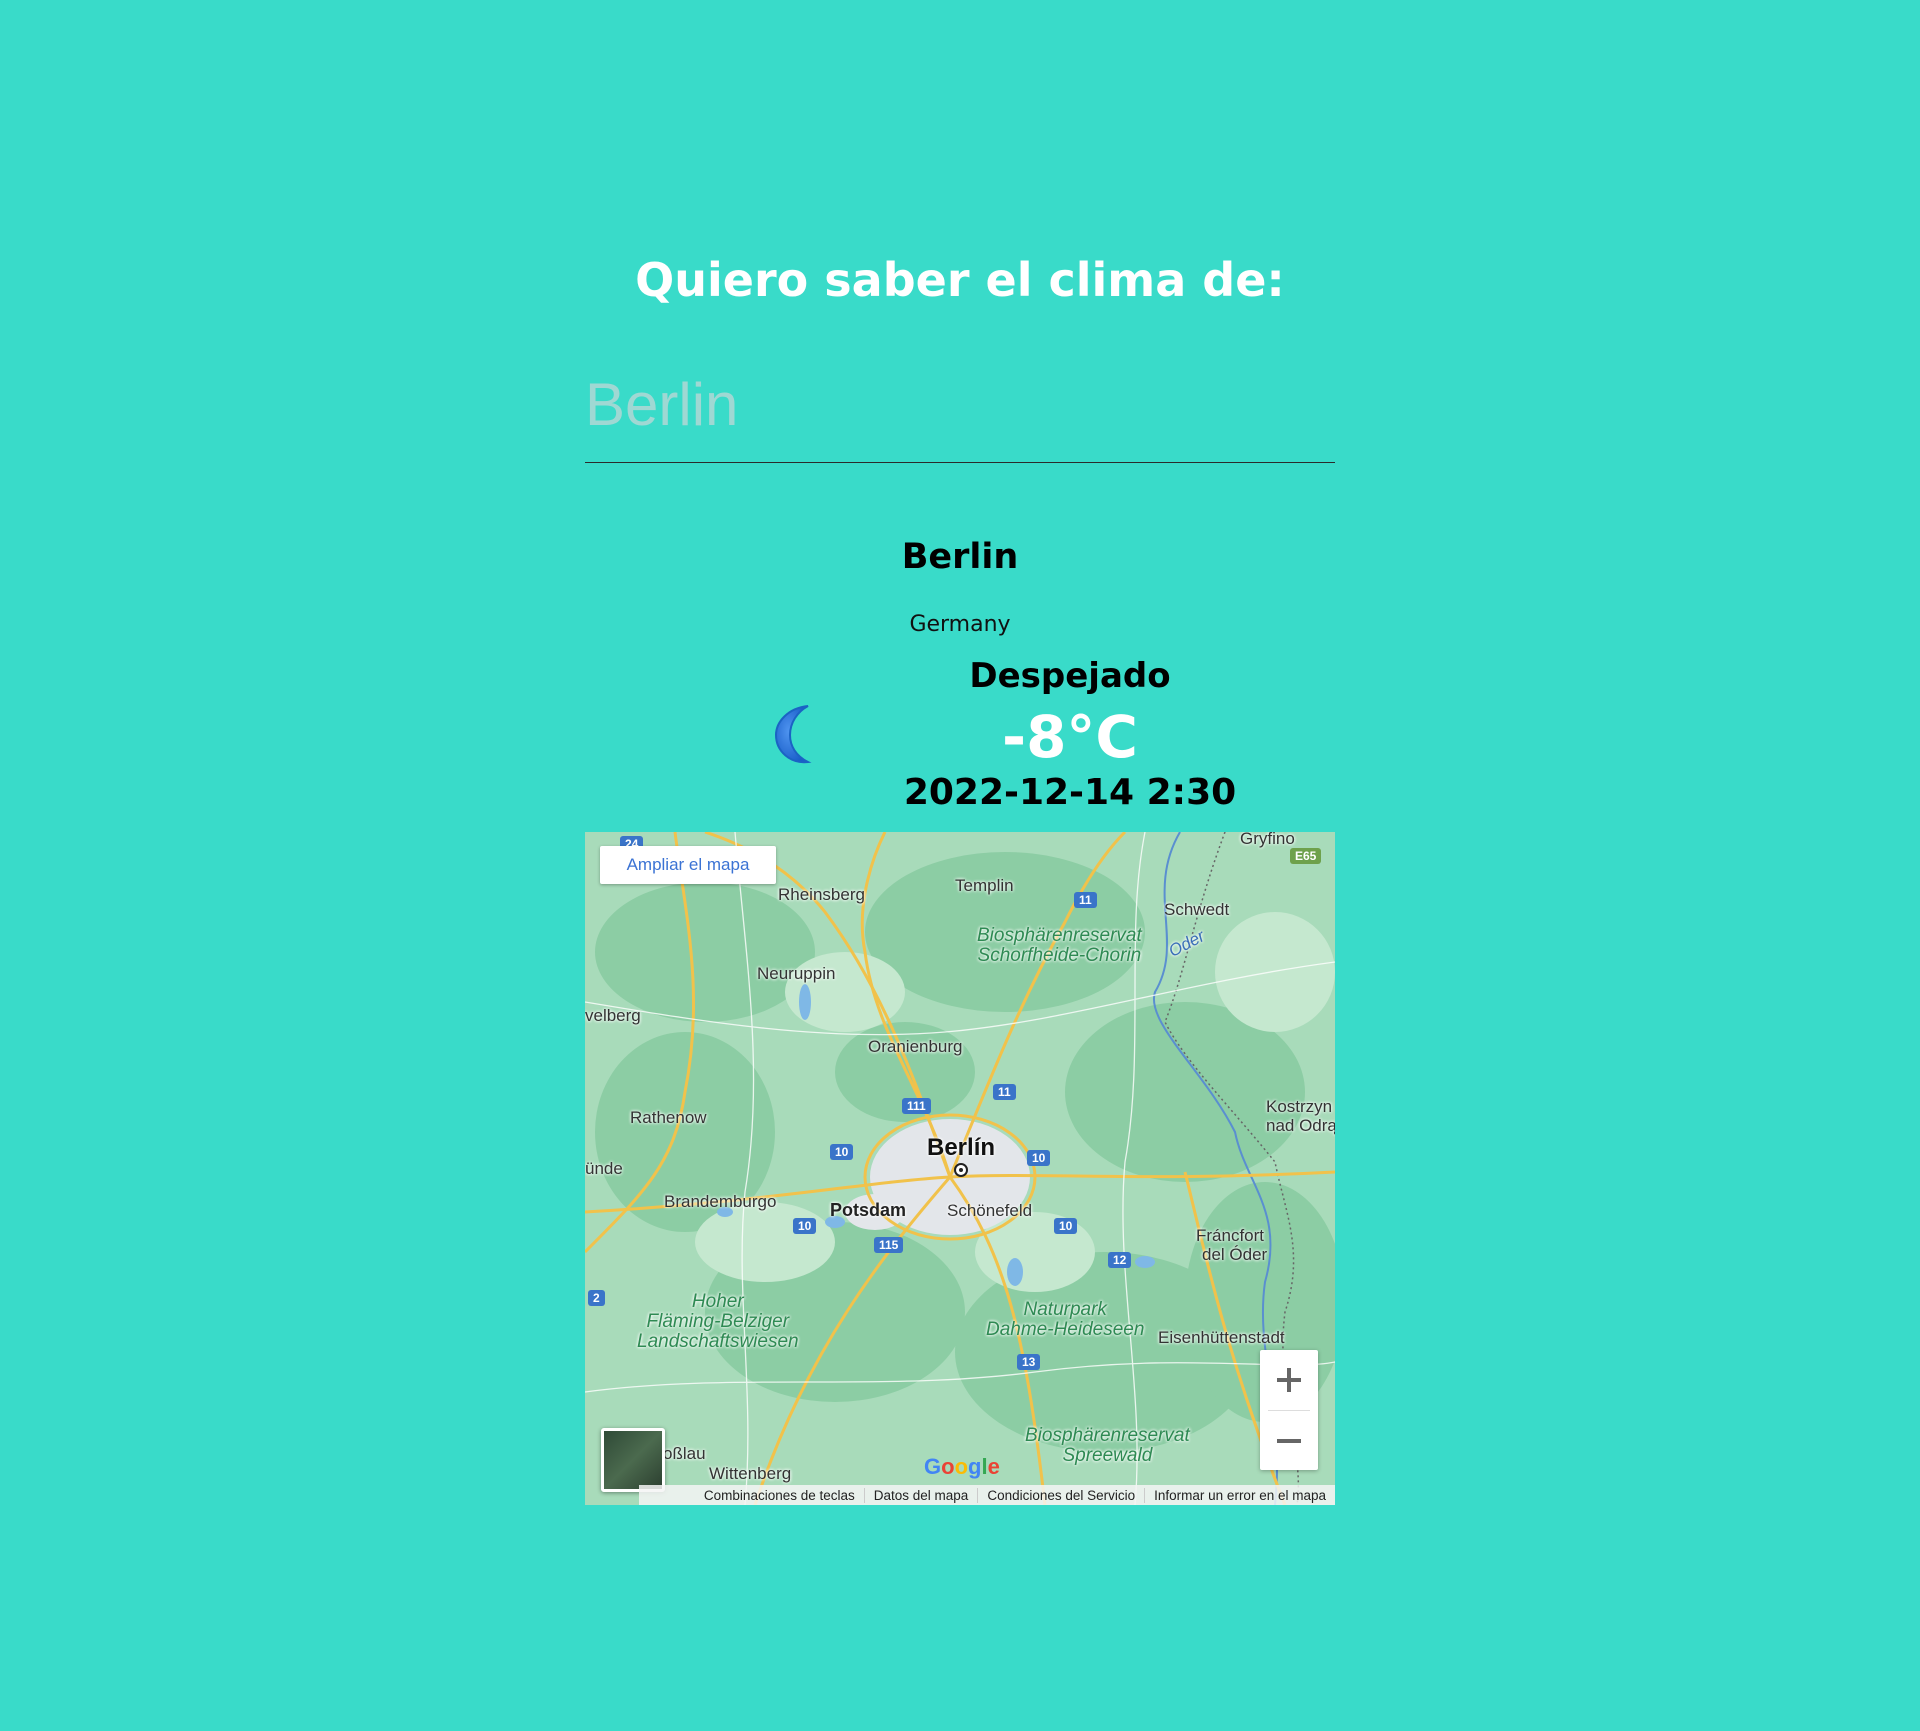 The height and width of the screenshot is (1731, 1920). What do you see at coordinates (779, 1495) in the screenshot?
I see `keyboard-shortcuts-link: Combinaciones de teclas` at bounding box center [779, 1495].